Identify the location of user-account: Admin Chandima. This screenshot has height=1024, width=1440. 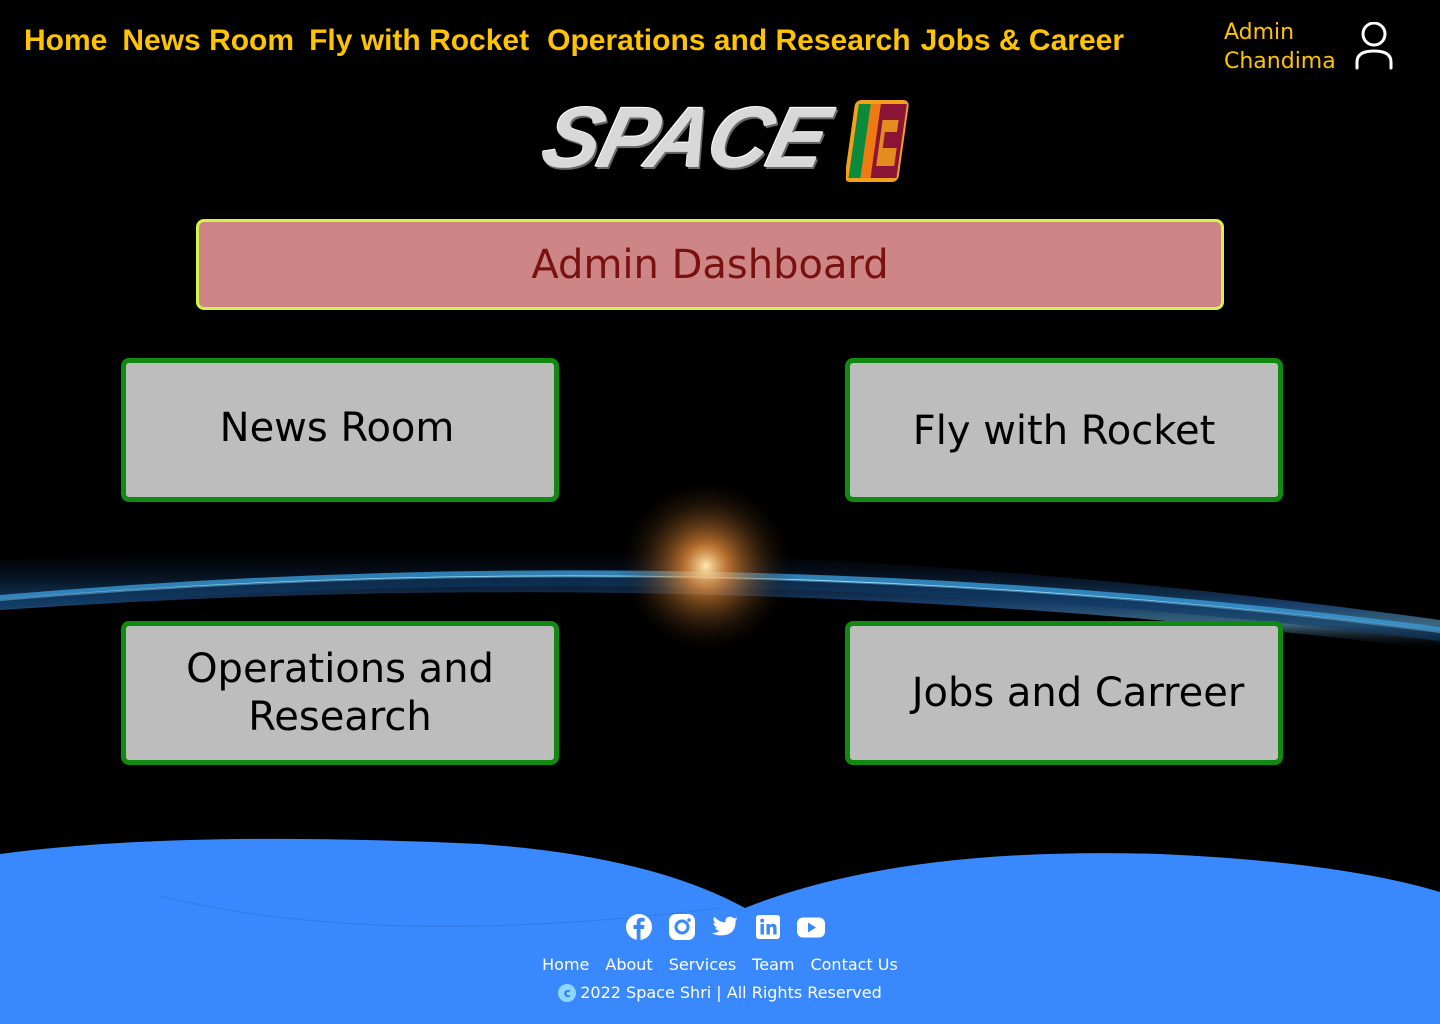
(1309, 47).